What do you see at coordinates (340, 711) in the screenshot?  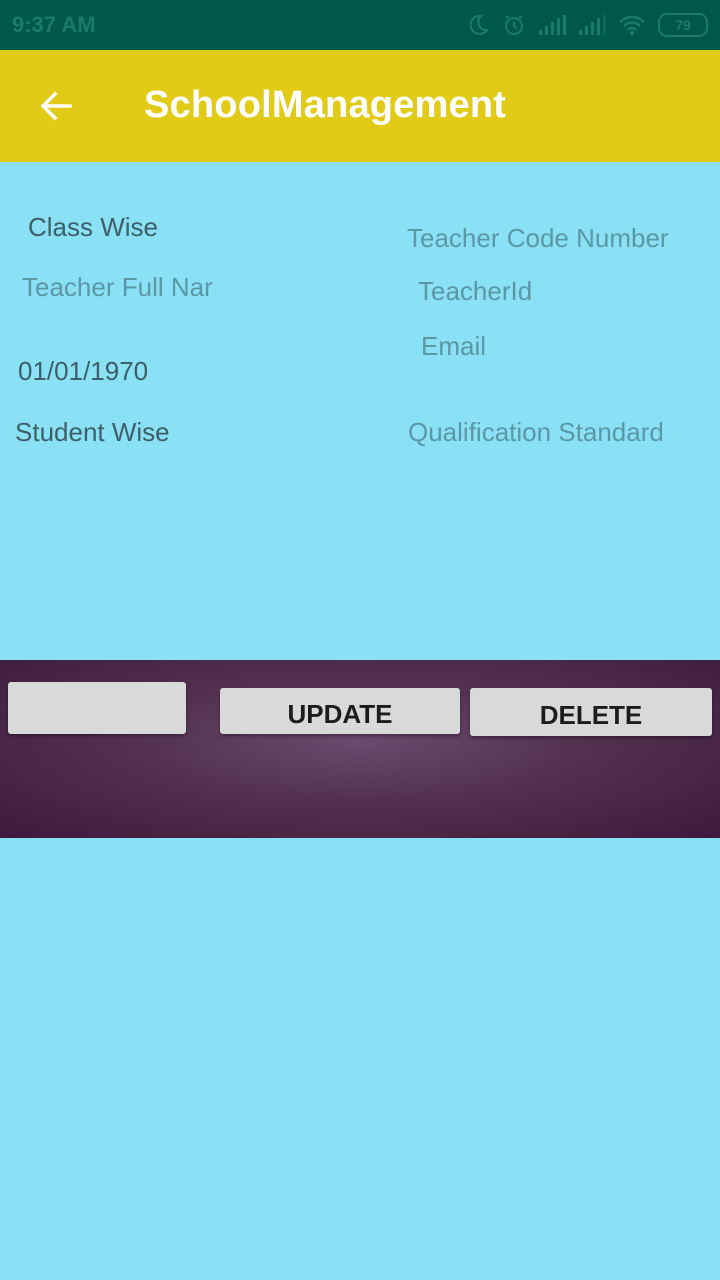 I see `update-button: UPDATE` at bounding box center [340, 711].